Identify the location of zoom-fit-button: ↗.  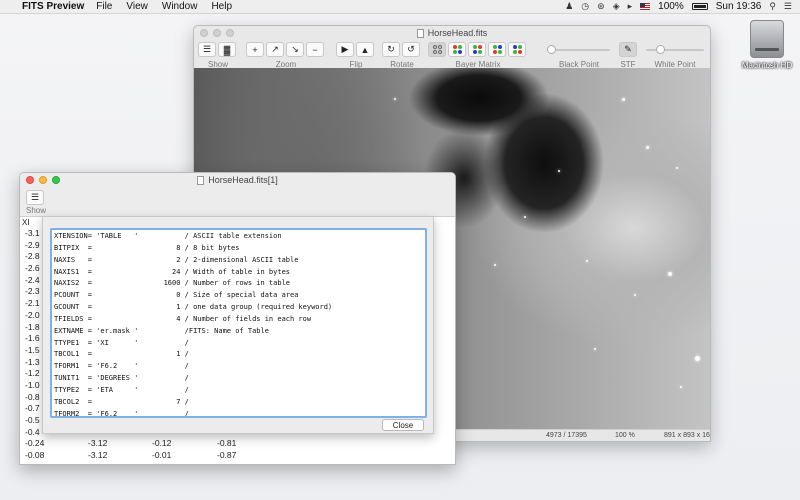
(275, 49).